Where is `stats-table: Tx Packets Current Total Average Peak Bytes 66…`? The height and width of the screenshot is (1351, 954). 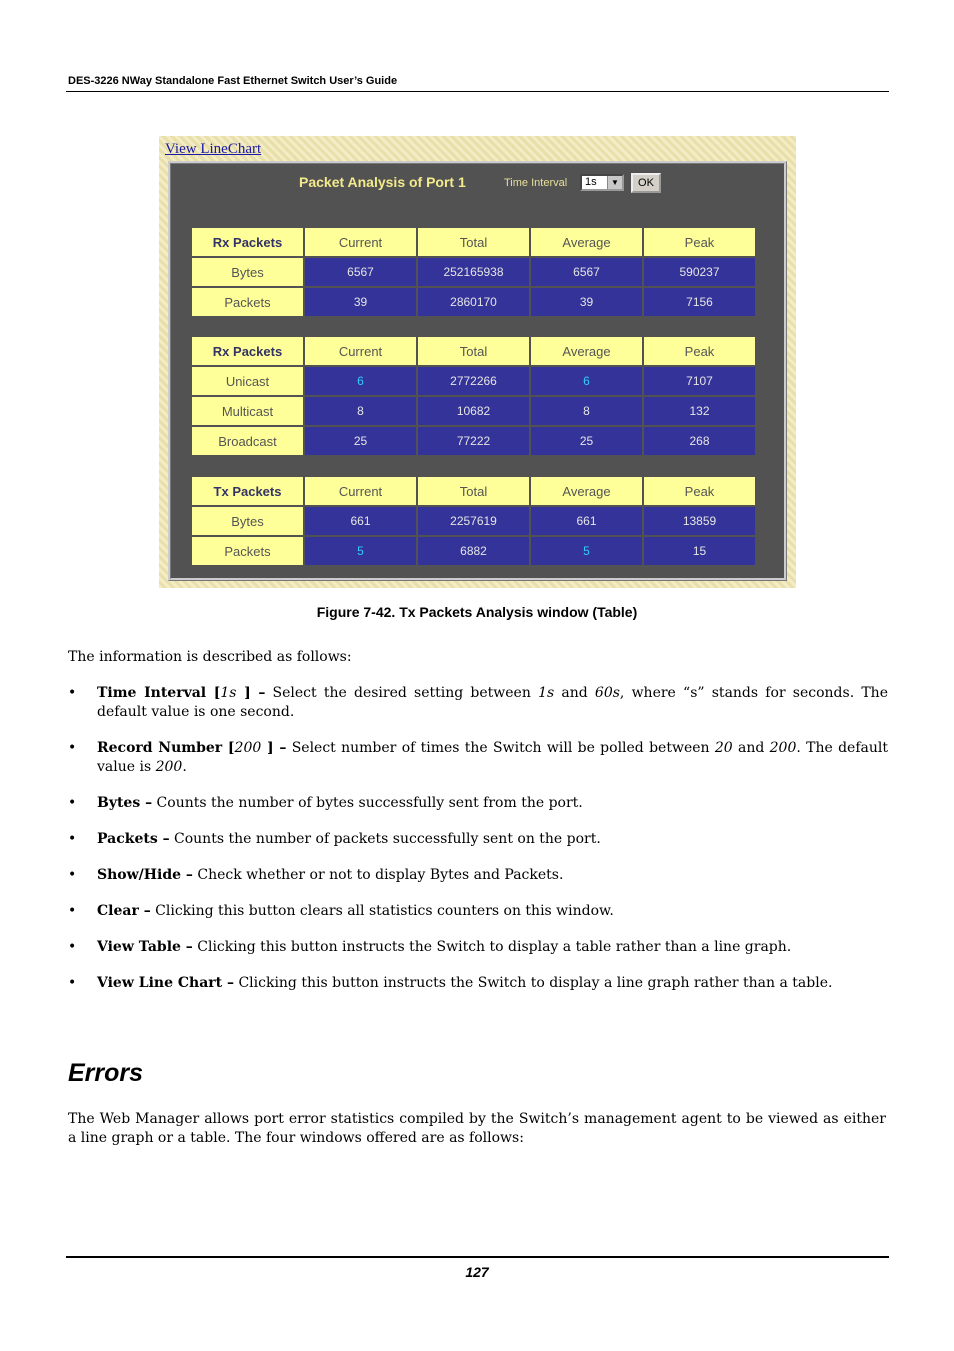 stats-table: Tx Packets Current Total Average Peak Bytes 66… is located at coordinates (473, 521).